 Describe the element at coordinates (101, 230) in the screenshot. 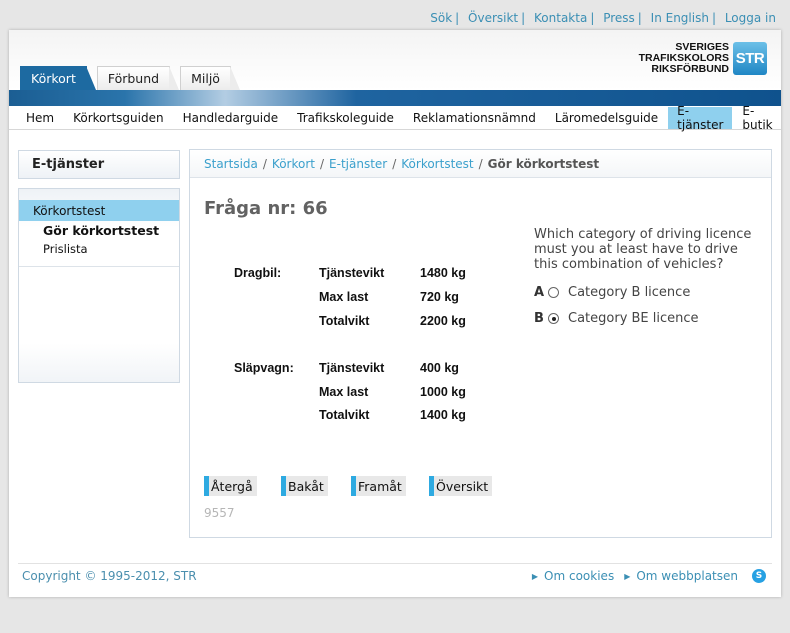

I see `sidebar-item-gor-korkortstest: Gör körkortstest` at that location.